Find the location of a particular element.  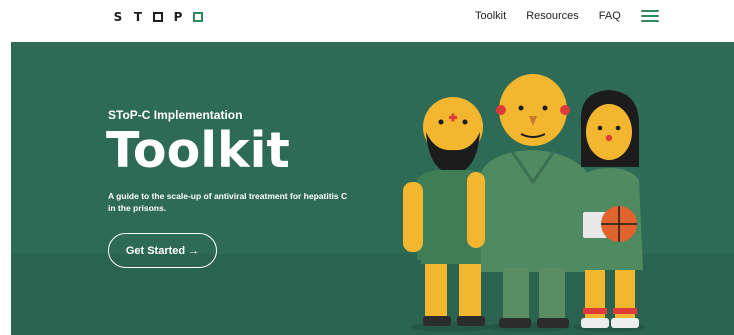

nav-toolkit-link: Toolkit is located at coordinates (490, 16).